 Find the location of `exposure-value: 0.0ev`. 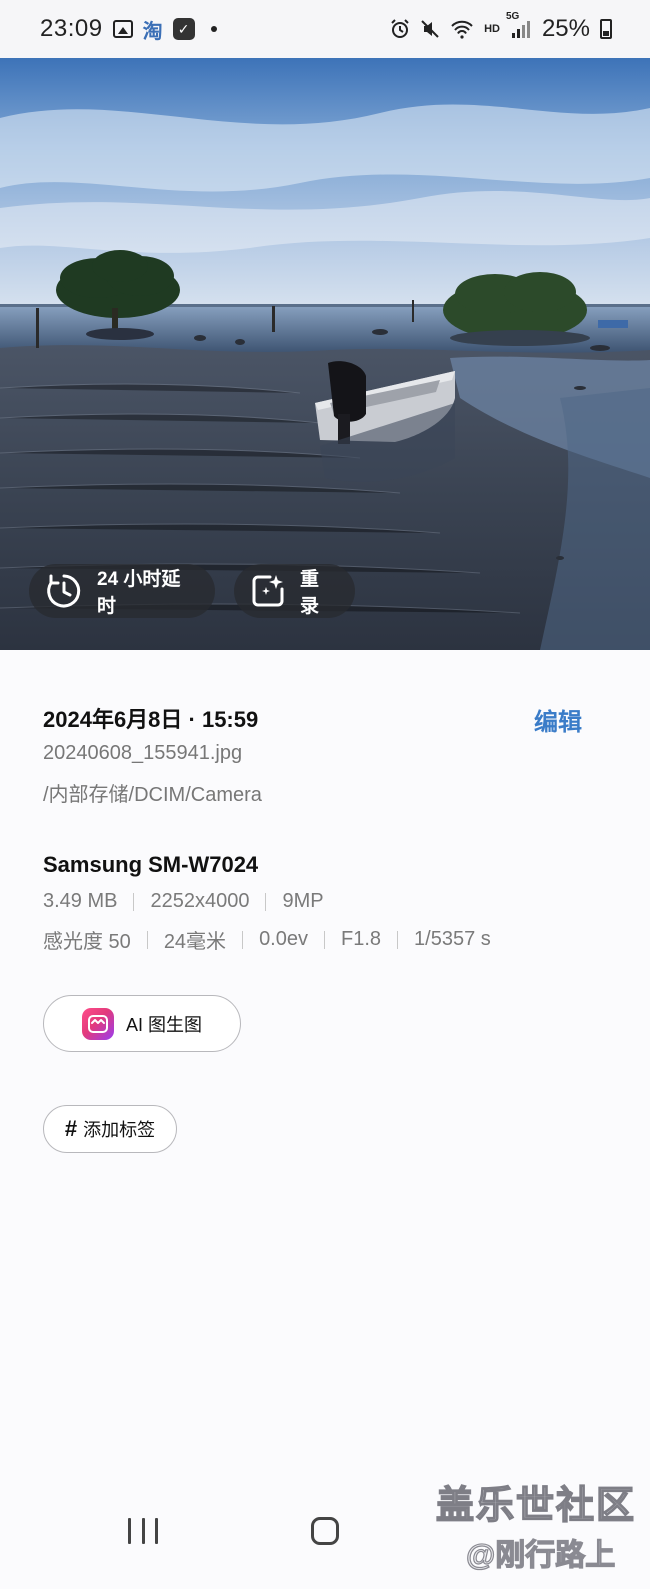

exposure-value: 0.0ev is located at coordinates (283, 939).